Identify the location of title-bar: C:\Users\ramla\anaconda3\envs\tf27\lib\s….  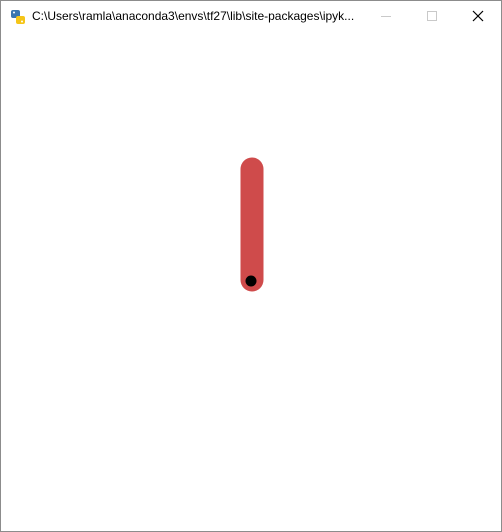
(251, 16).